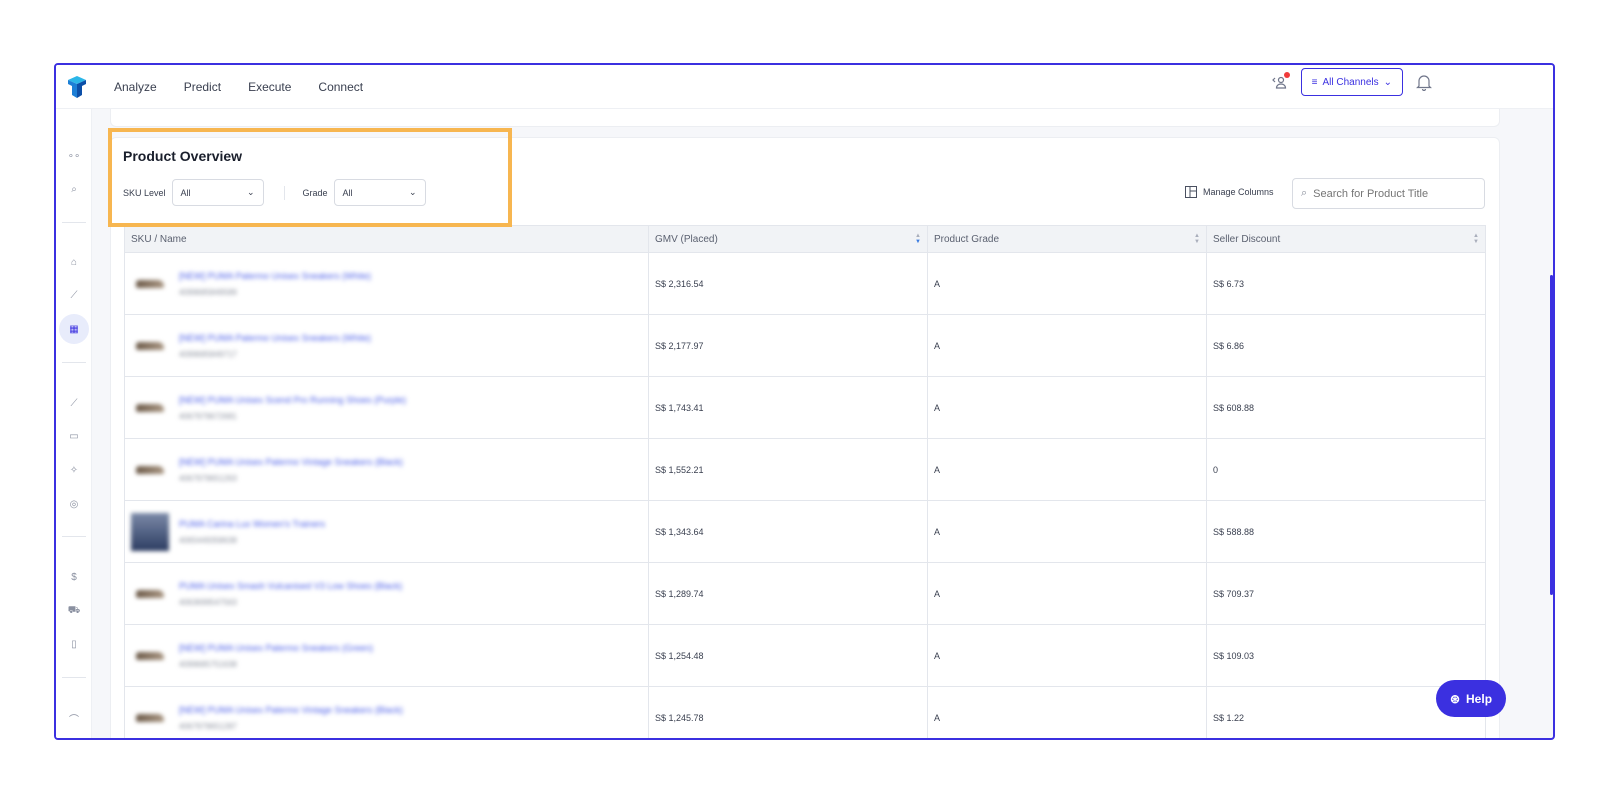  I want to click on product-sku: 4099685849589, so click(208, 292).